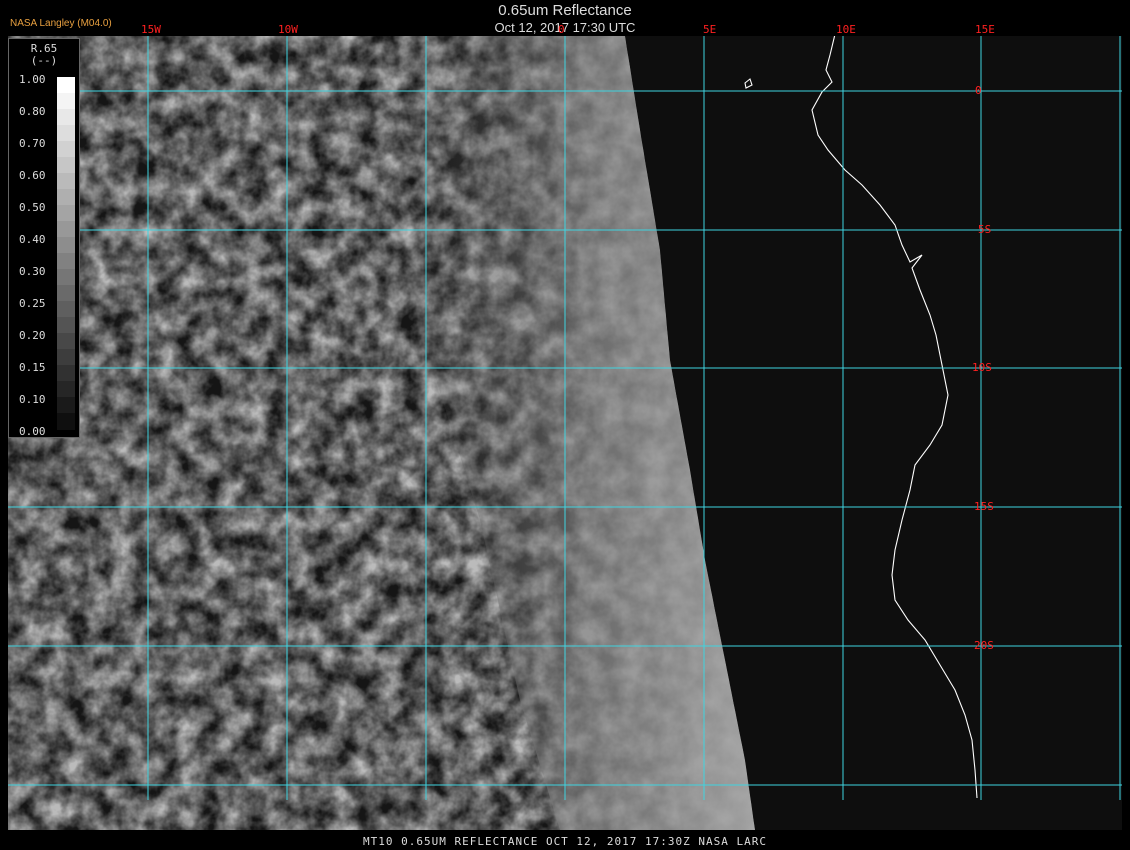  What do you see at coordinates (151, 29) in the screenshot?
I see `lon-label-15w: 15W` at bounding box center [151, 29].